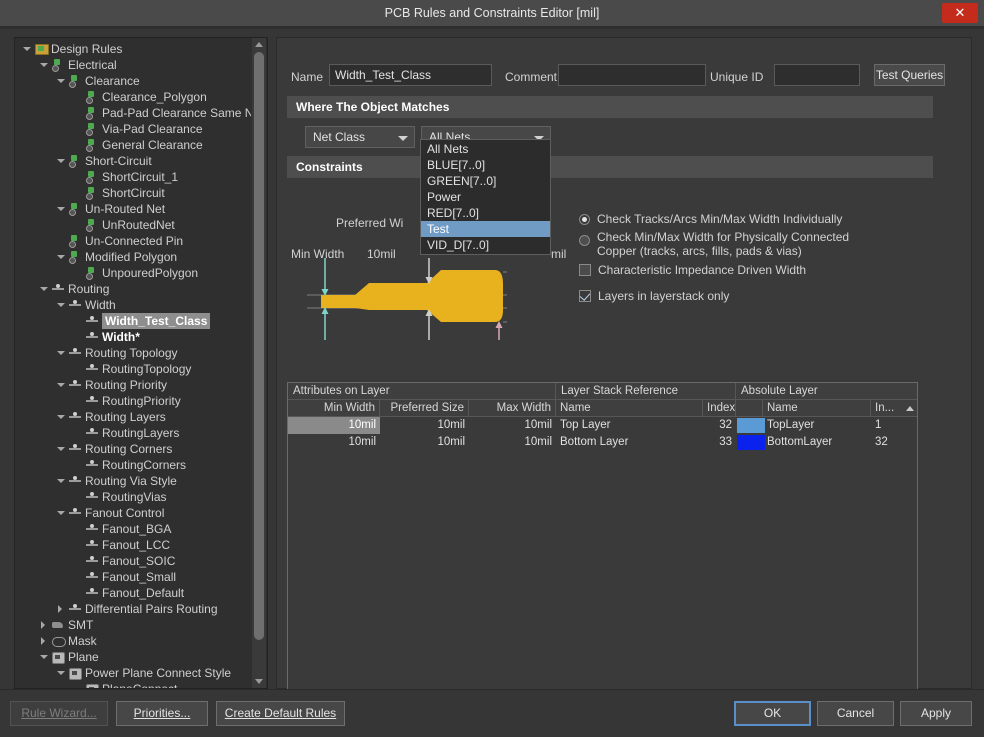 Image resolution: width=984 pixels, height=737 pixels. What do you see at coordinates (133, 65) in the screenshot?
I see `tree-item-electrical: Electrical` at bounding box center [133, 65].